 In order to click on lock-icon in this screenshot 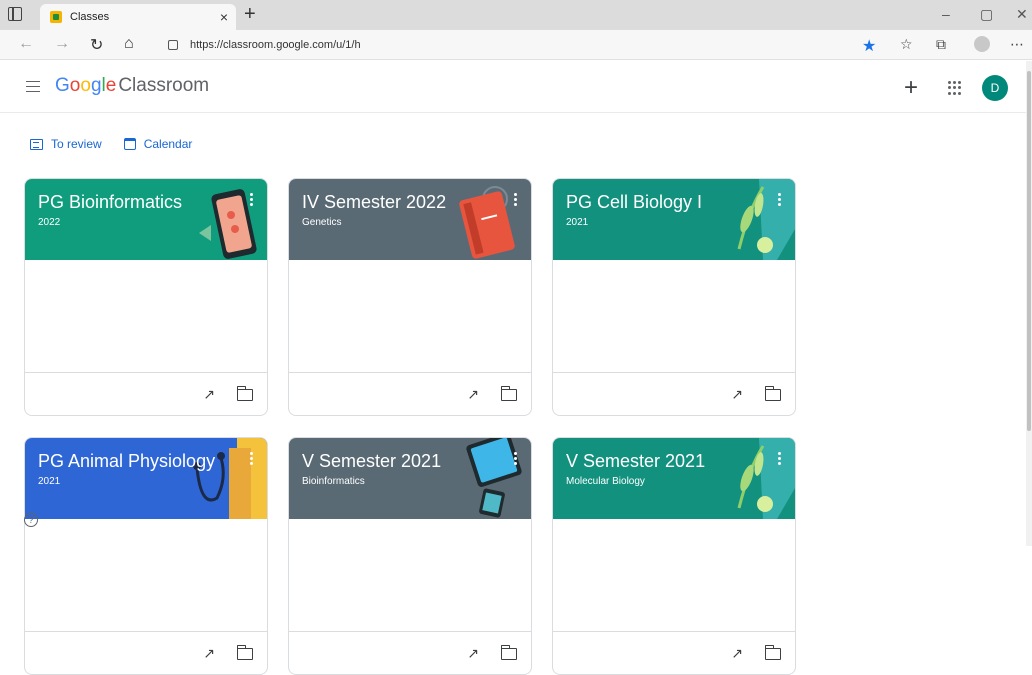, I will do `click(173, 45)`.